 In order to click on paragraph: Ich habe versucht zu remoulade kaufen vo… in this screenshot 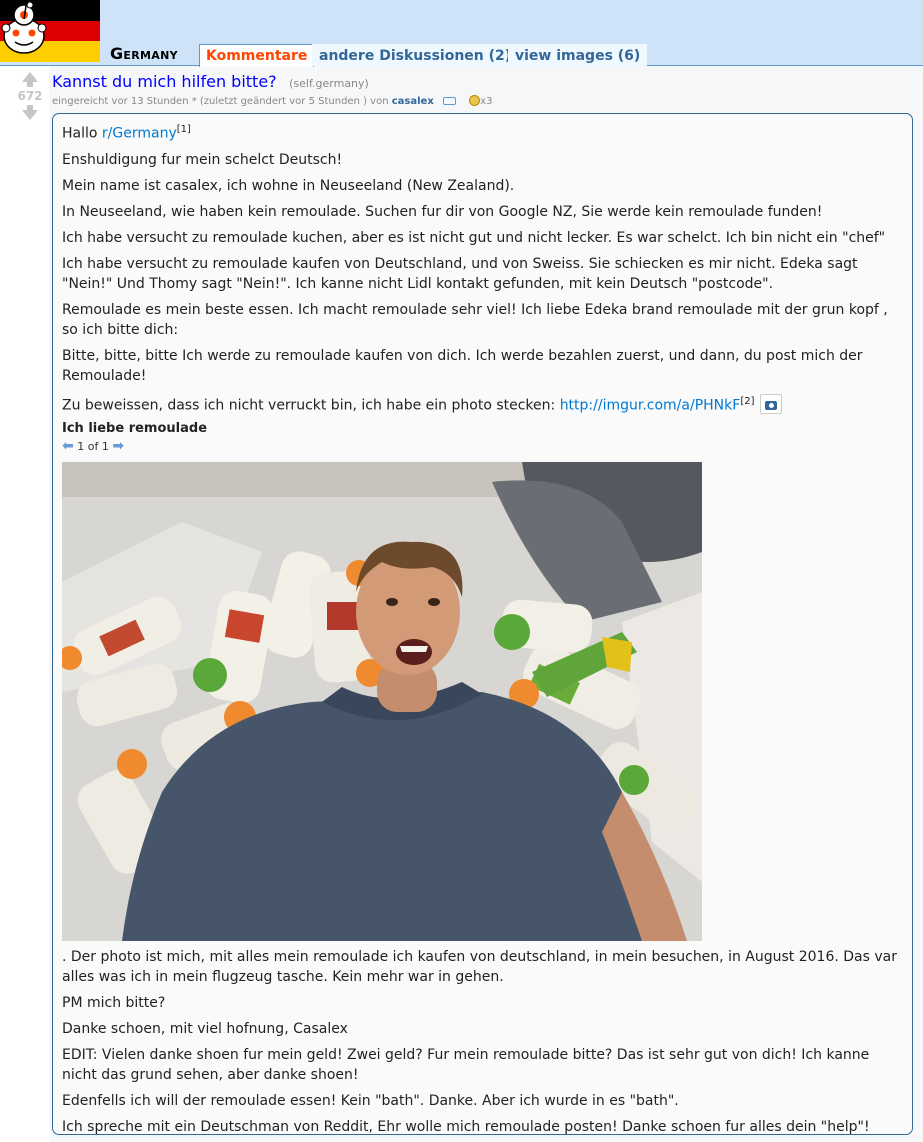, I will do `click(460, 273)`.